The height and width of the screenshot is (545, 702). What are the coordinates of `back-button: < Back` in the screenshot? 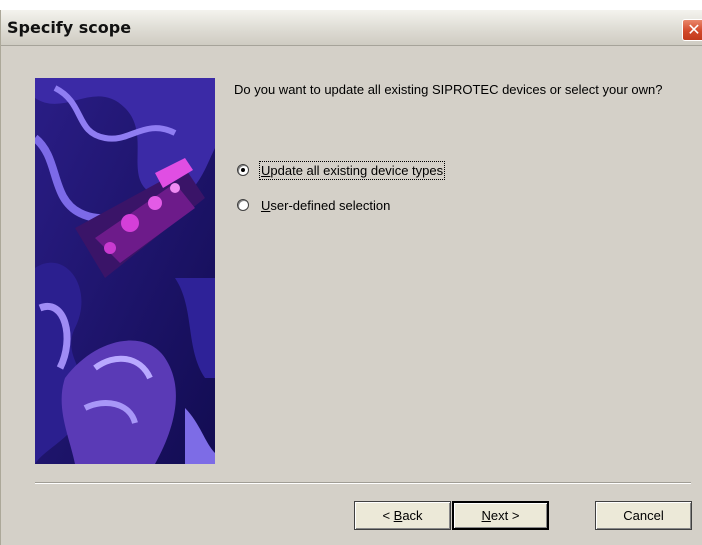 It's located at (402, 515).